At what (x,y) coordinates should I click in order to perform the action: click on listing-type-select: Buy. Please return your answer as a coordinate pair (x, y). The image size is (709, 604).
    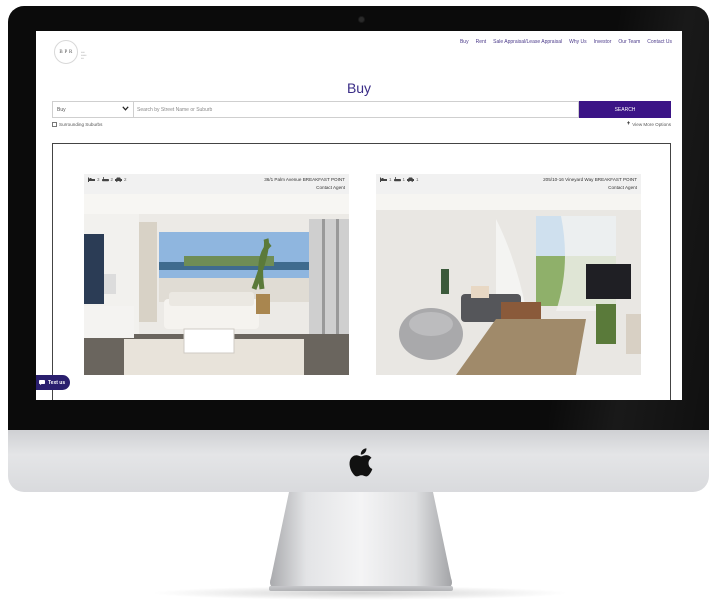
    Looking at the image, I should click on (92, 109).